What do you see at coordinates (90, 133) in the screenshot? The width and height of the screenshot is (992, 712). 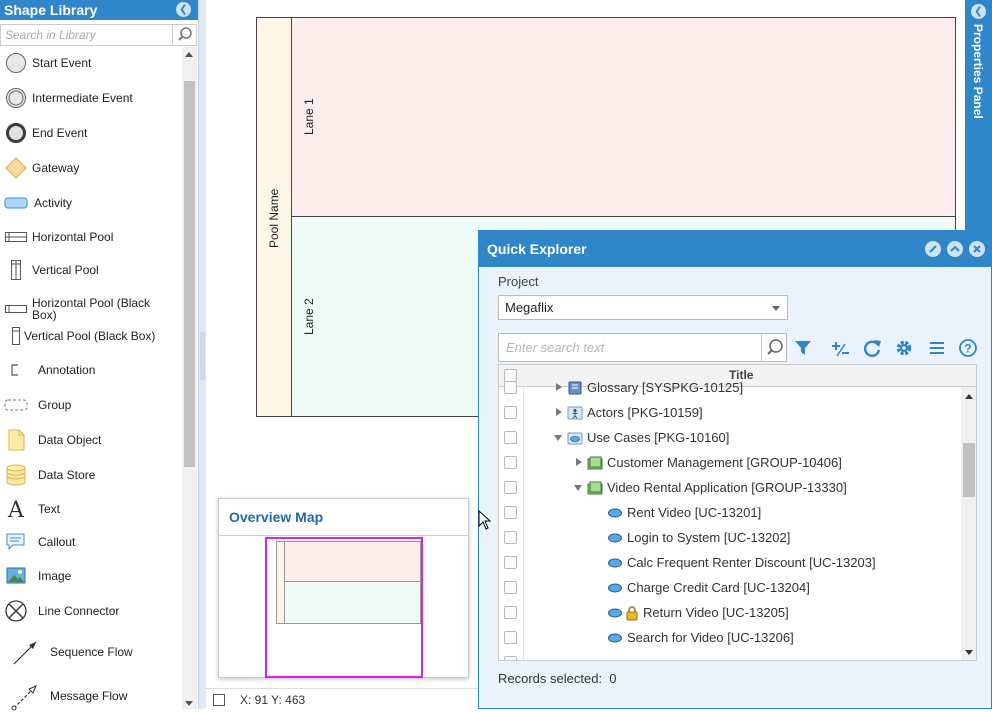 I see `shape-end-event: End Event` at bounding box center [90, 133].